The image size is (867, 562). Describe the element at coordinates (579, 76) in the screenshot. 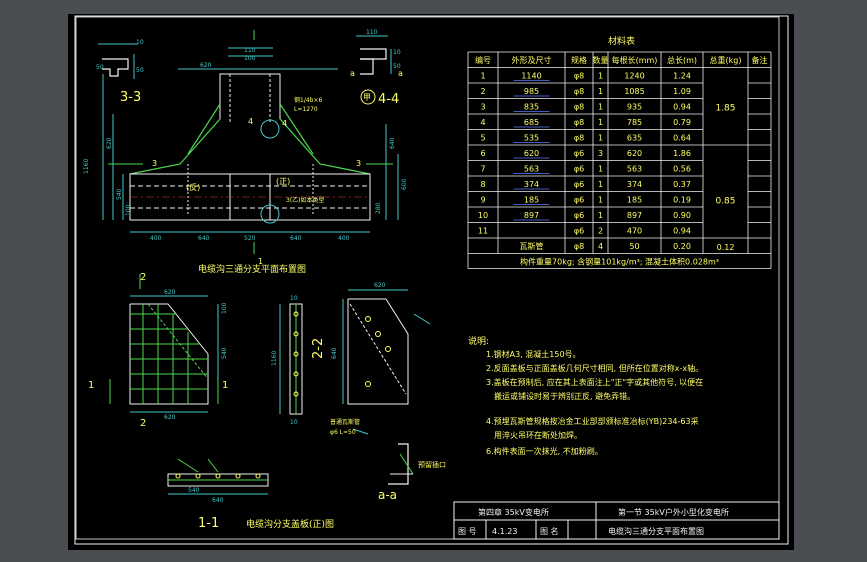

I see `table-cell-r0-c2: φ8` at that location.